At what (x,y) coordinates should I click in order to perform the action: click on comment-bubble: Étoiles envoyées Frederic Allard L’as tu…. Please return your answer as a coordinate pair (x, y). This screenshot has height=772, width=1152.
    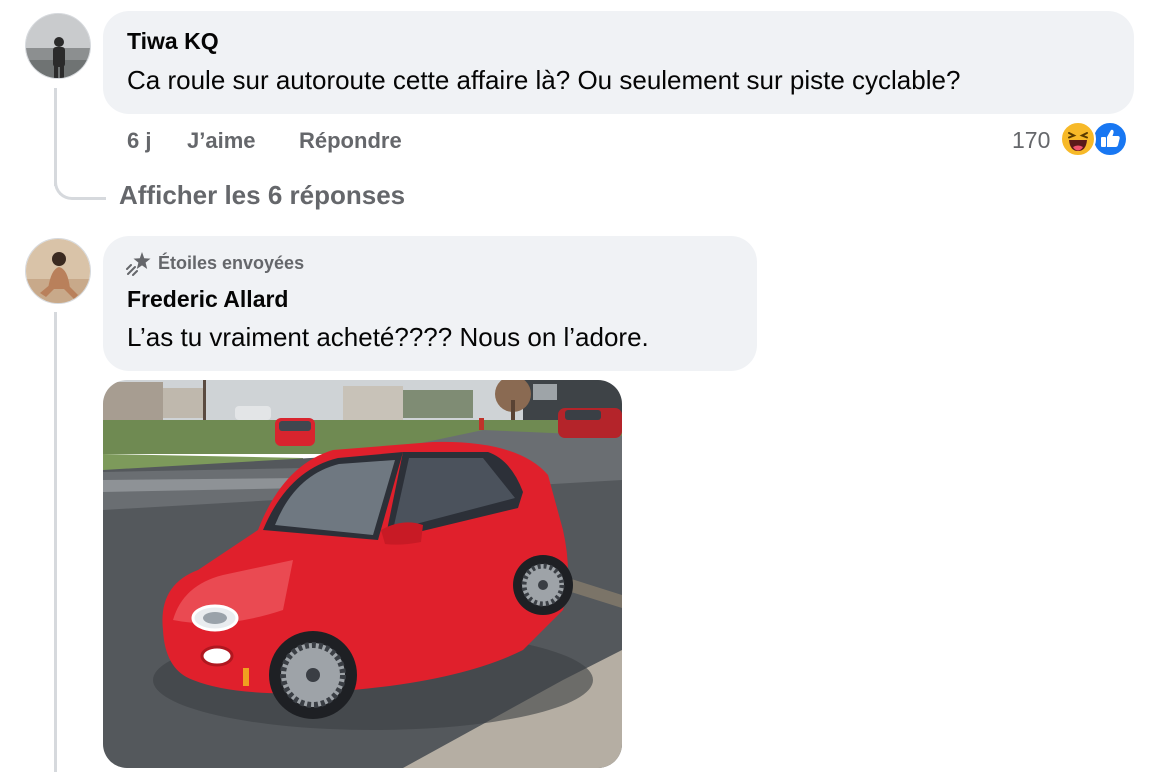
    Looking at the image, I should click on (430, 303).